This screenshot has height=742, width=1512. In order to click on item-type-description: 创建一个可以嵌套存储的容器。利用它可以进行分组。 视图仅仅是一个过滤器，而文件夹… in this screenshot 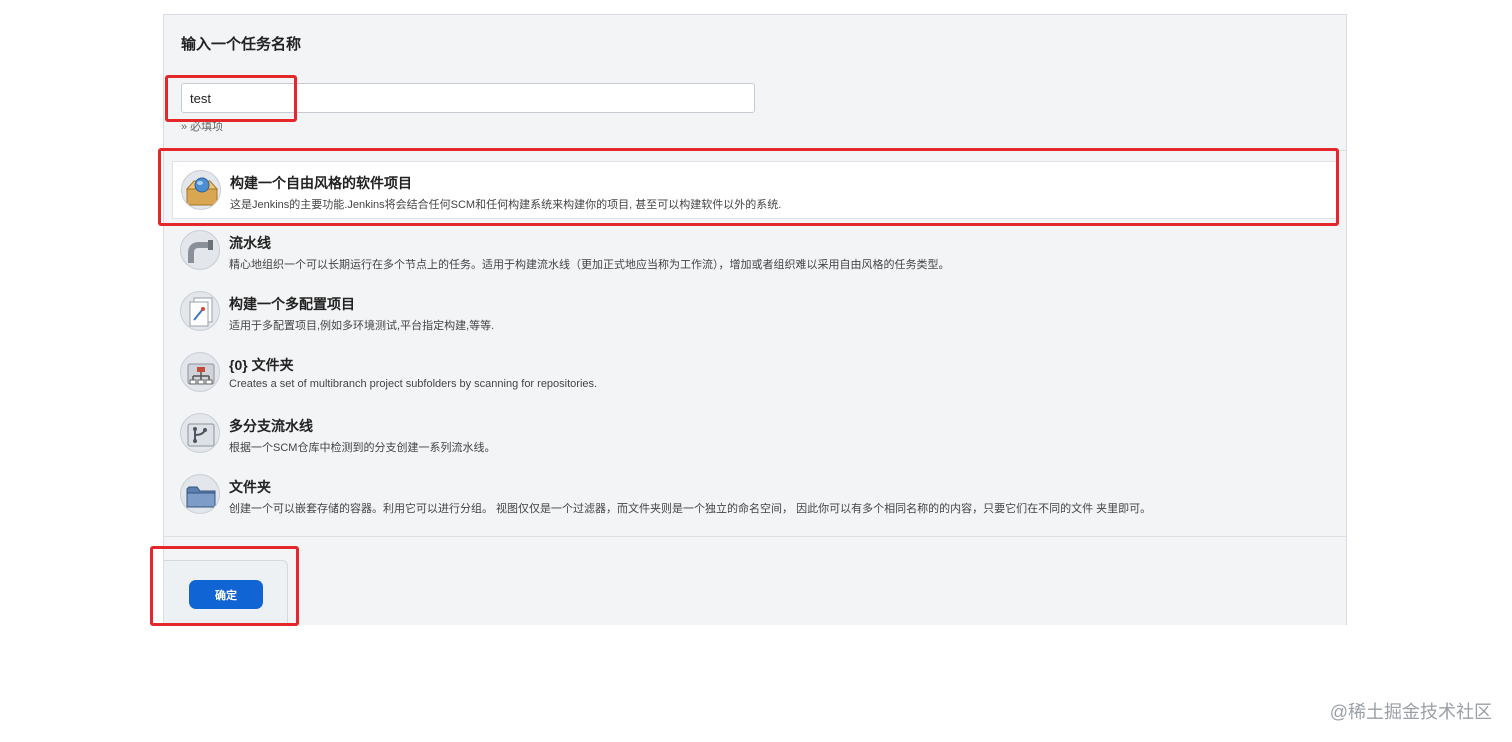, I will do `click(690, 509)`.